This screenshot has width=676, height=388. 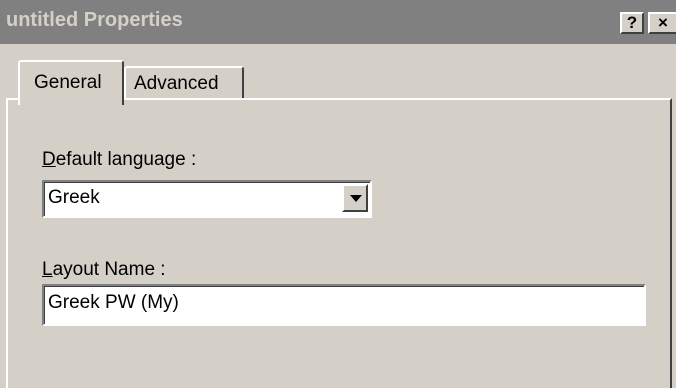 What do you see at coordinates (109, 269) in the screenshot?
I see `layout-name-label-text: ayout Name :` at bounding box center [109, 269].